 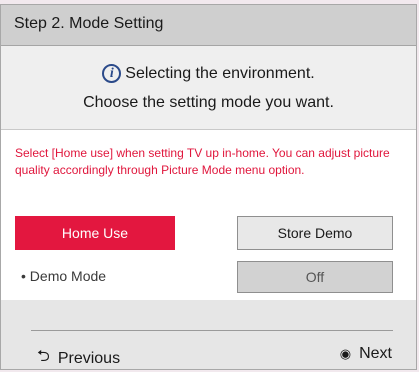 What do you see at coordinates (43, 356) in the screenshot?
I see `return-arrow-icon: ⮌` at bounding box center [43, 356].